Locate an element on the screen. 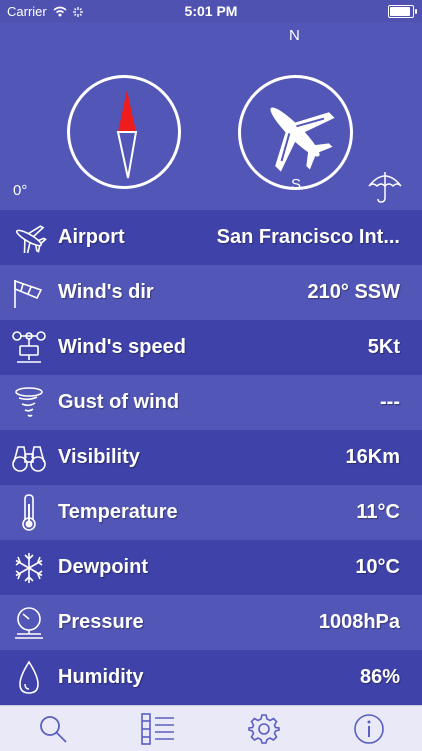 The image size is (422, 751). info-icon is located at coordinates (369, 729).